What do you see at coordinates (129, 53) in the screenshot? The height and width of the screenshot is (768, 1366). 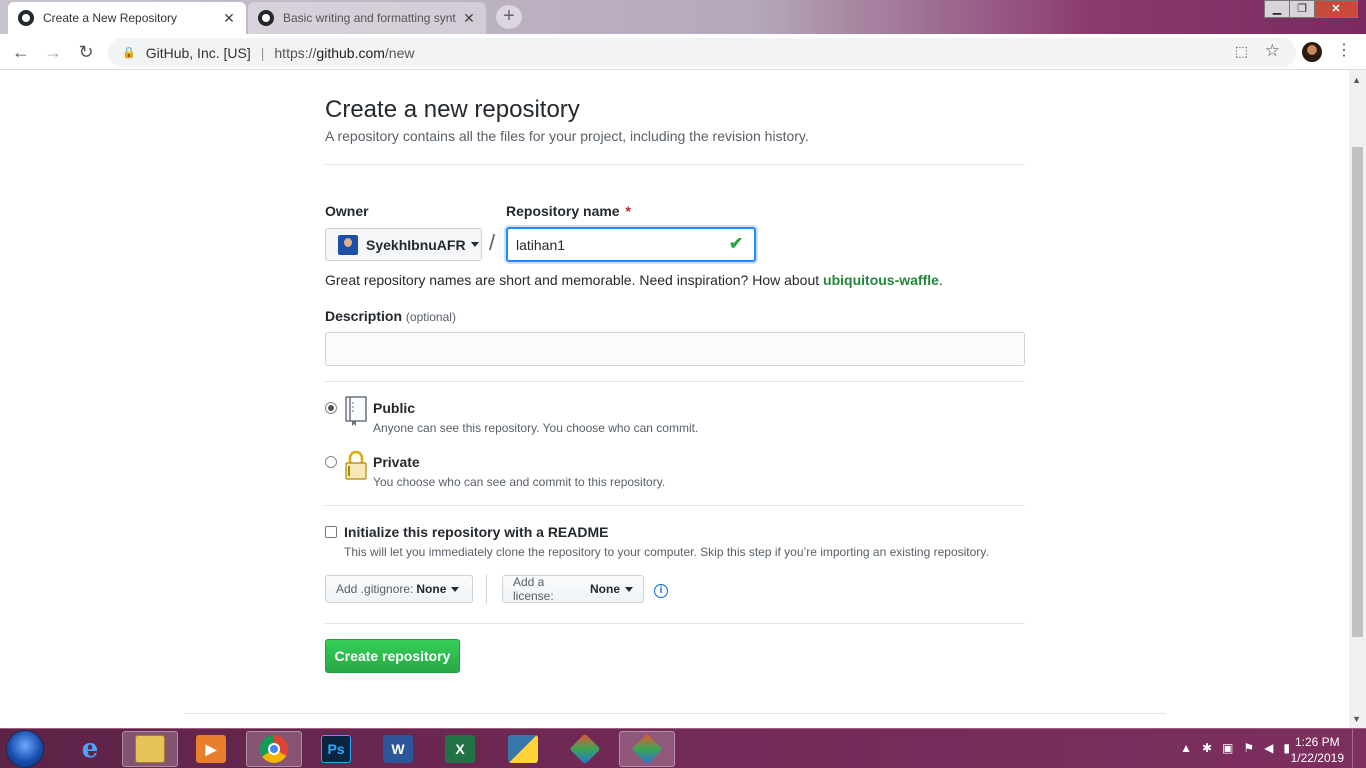 I see `lock-icon: 🔒` at bounding box center [129, 53].